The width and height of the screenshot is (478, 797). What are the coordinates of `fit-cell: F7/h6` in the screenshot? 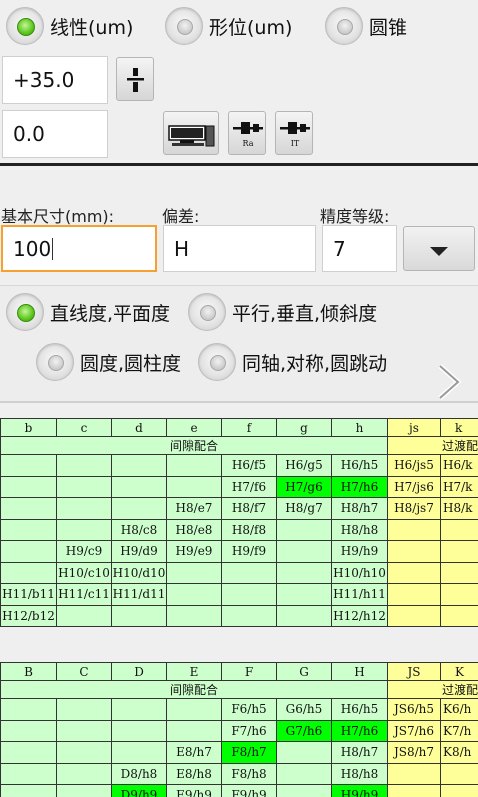 It's located at (249, 730).